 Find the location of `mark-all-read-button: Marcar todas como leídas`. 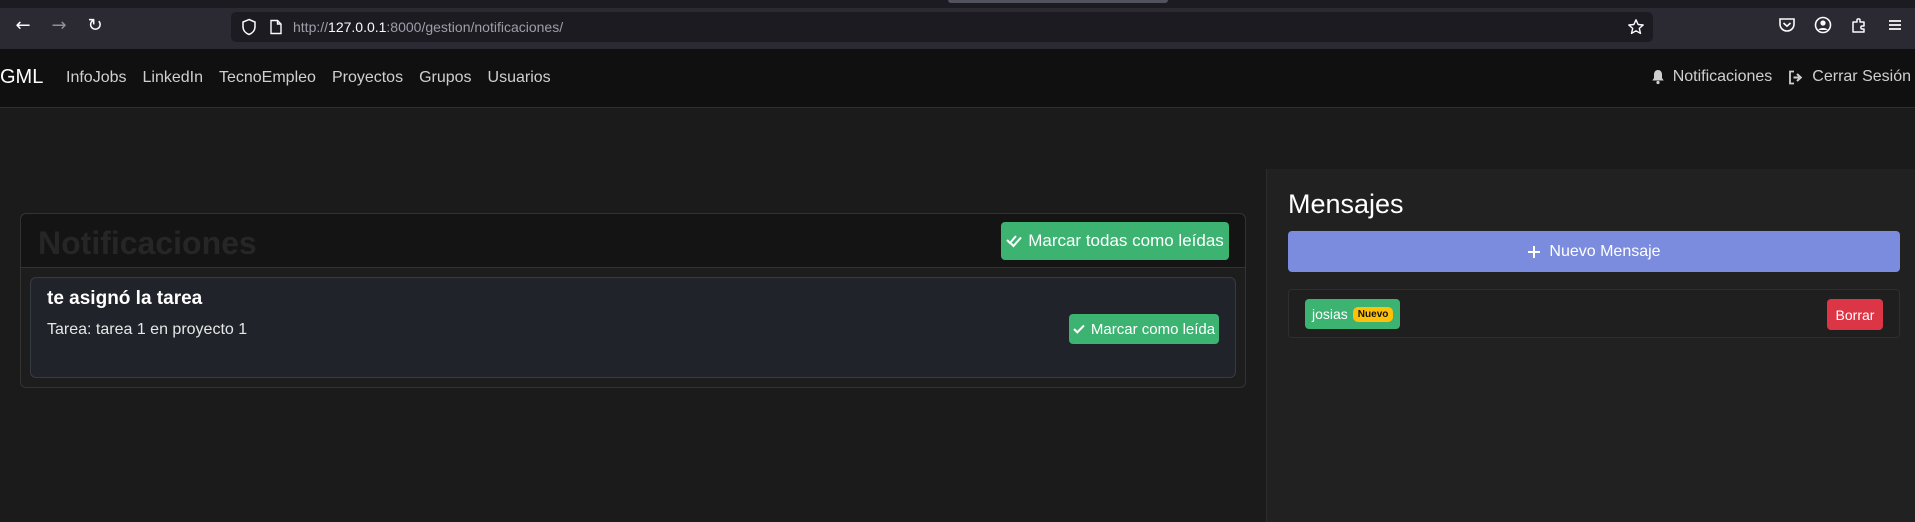

mark-all-read-button: Marcar todas como leídas is located at coordinates (1115, 241).